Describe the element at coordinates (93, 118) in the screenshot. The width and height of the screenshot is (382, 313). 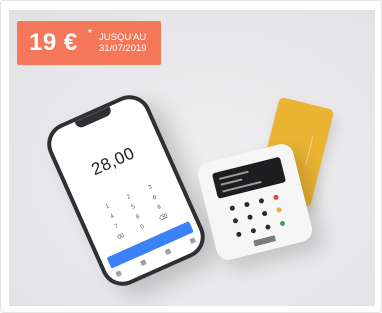
I see `phone-notch` at that location.